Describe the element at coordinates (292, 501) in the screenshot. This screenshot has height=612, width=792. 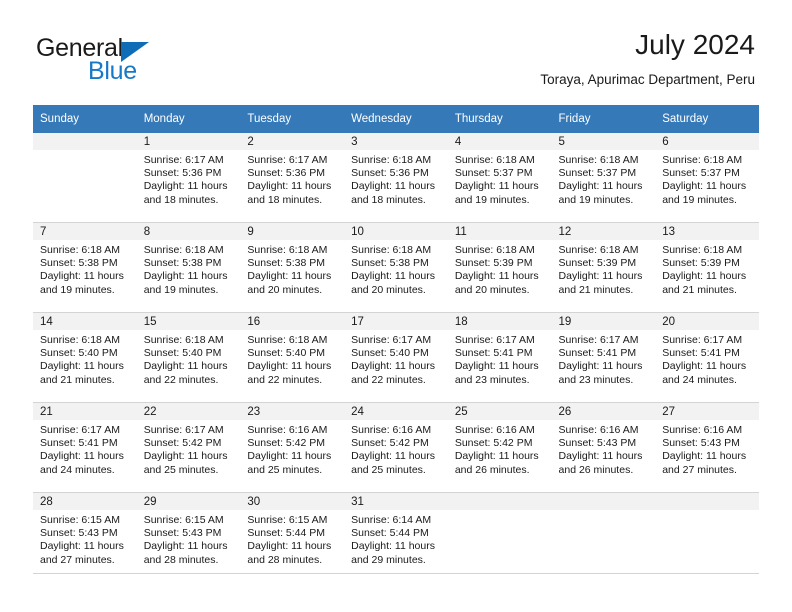
I see `day-number: 30` at that location.